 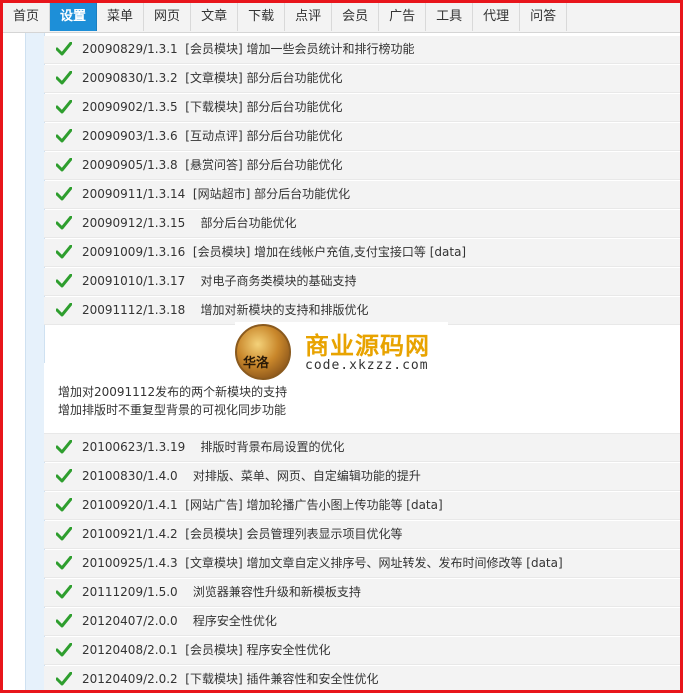 What do you see at coordinates (179, 621) in the screenshot?
I see `changelog-entry-text: 20120407/2.0.0 程序安全性优化` at bounding box center [179, 621].